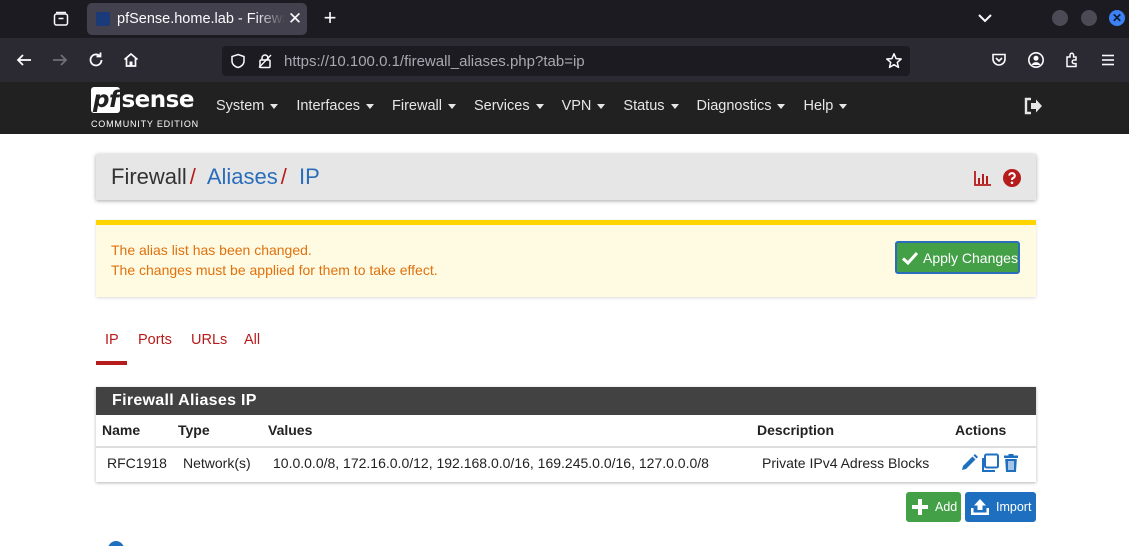 This screenshot has height=546, width=1129. What do you see at coordinates (24, 60) in the screenshot?
I see `back-arrow-icon` at bounding box center [24, 60].